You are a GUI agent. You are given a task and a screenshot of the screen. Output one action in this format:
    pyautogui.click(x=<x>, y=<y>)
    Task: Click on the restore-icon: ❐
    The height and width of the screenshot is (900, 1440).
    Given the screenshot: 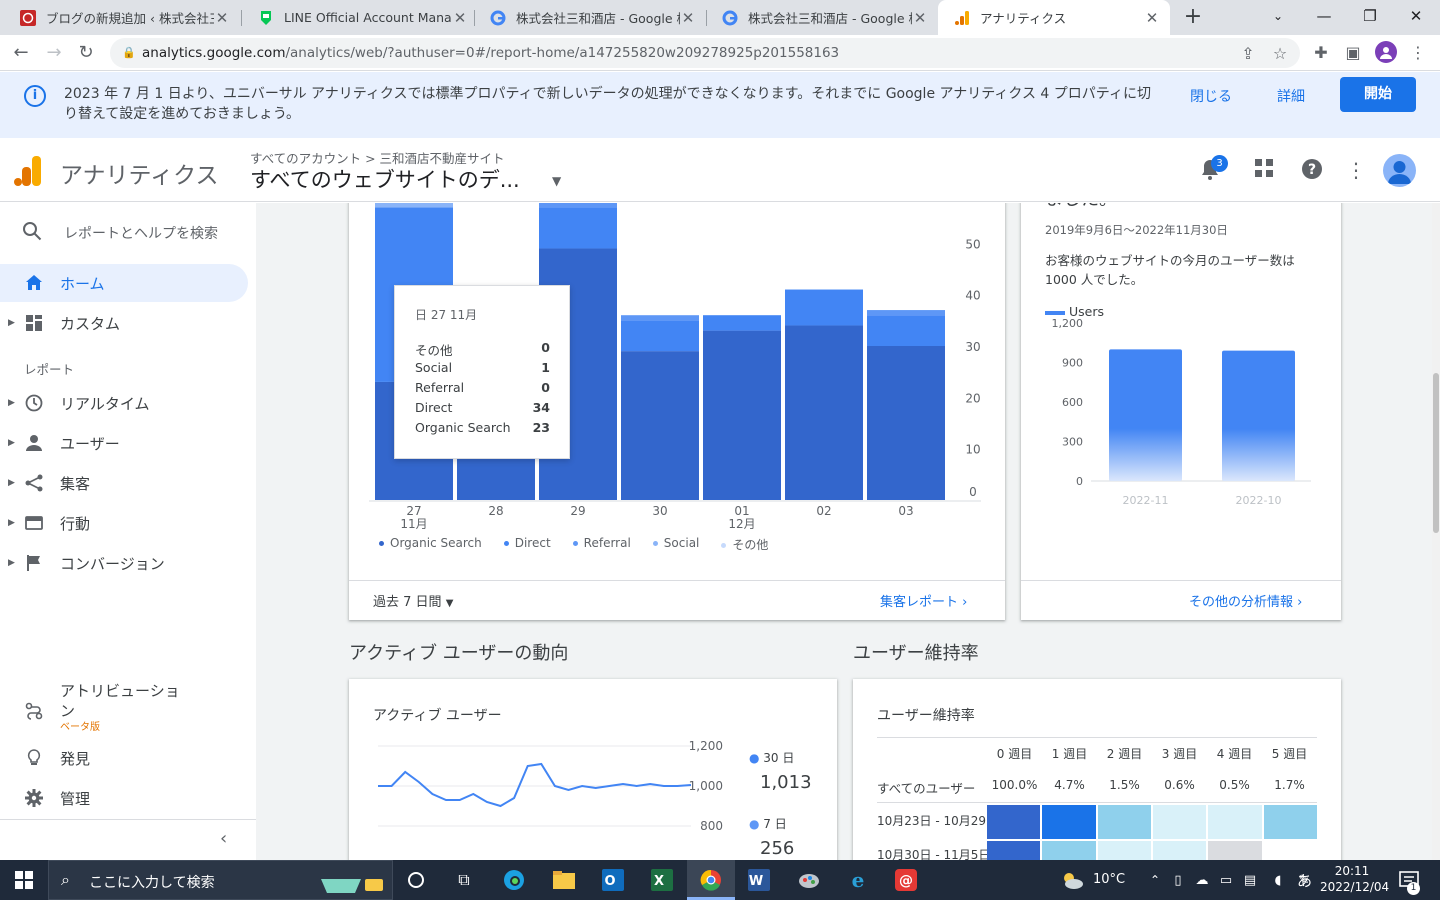 What is the action you would take?
    pyautogui.click(x=1370, y=16)
    